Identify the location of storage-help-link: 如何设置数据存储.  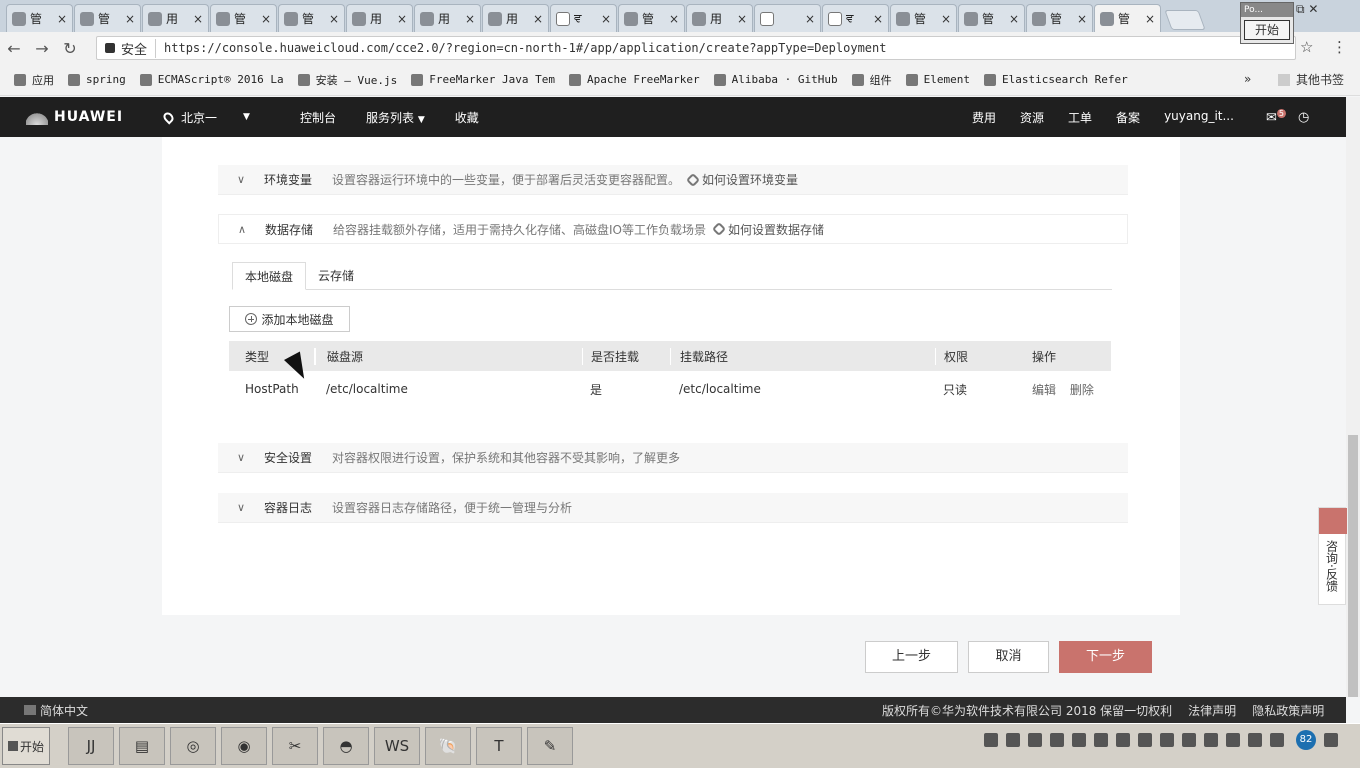
(767, 229).